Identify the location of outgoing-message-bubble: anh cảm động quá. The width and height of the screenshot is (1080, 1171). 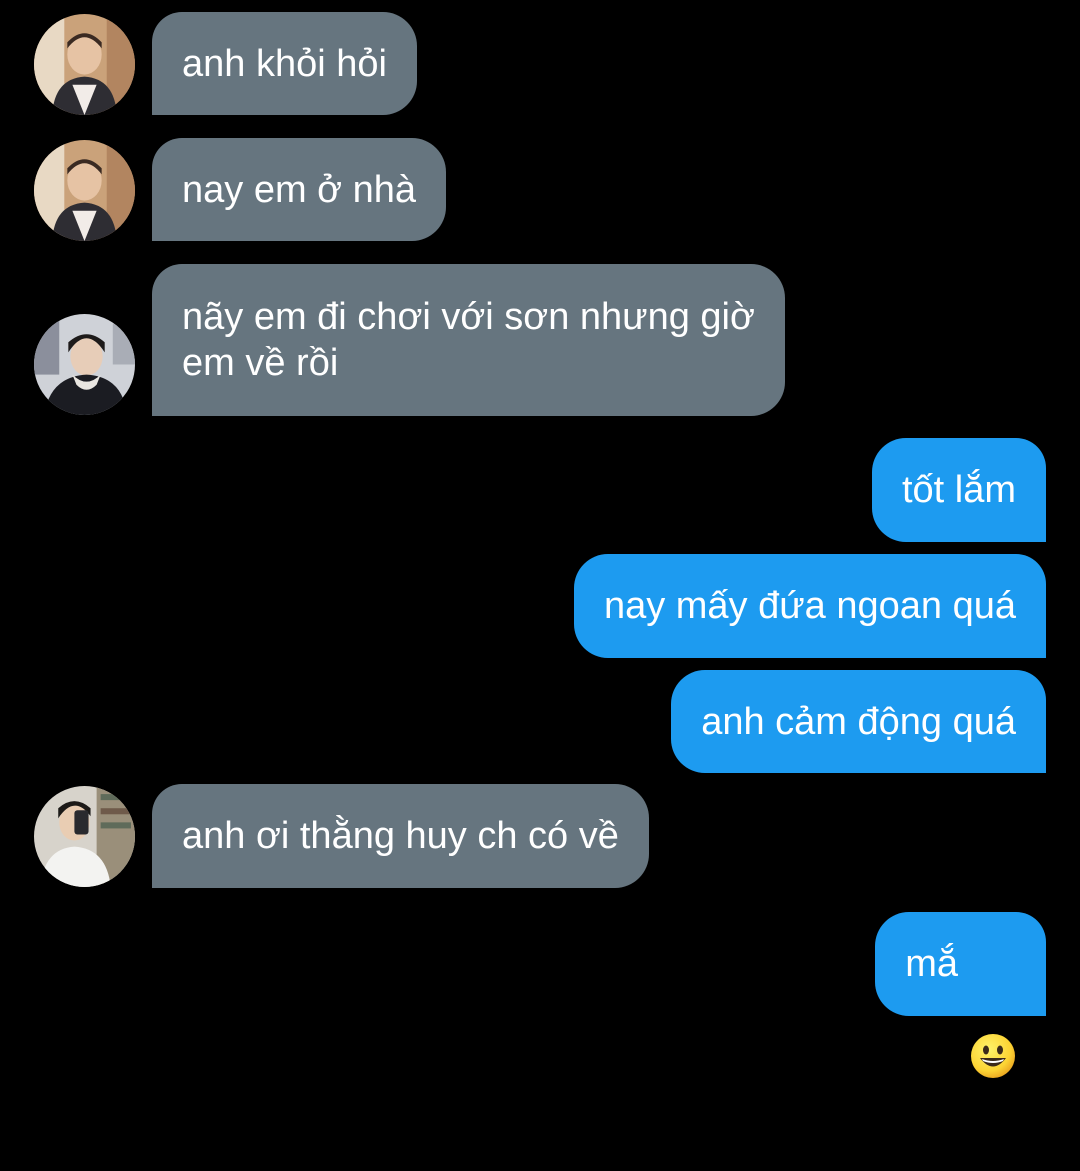
(858, 721).